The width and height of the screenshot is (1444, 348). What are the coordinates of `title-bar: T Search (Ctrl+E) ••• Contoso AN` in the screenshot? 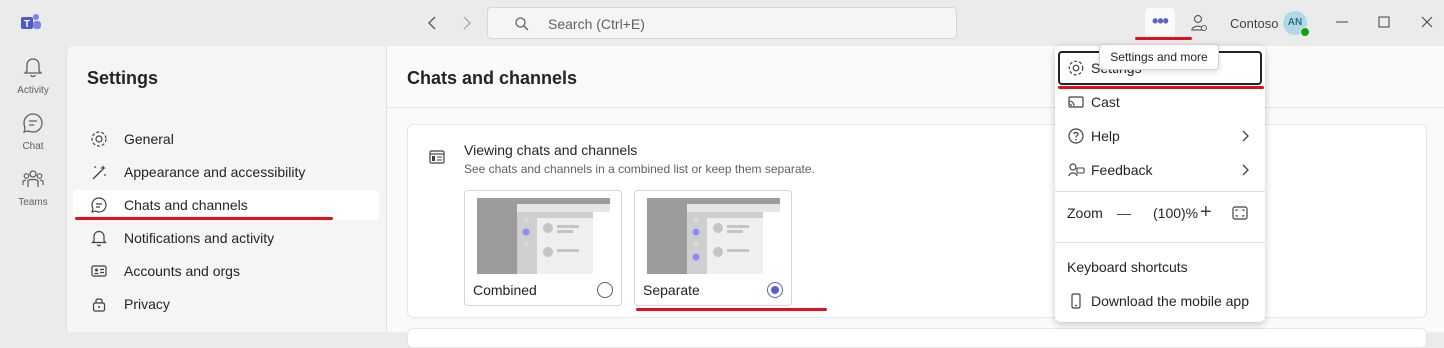 It's located at (722, 23).